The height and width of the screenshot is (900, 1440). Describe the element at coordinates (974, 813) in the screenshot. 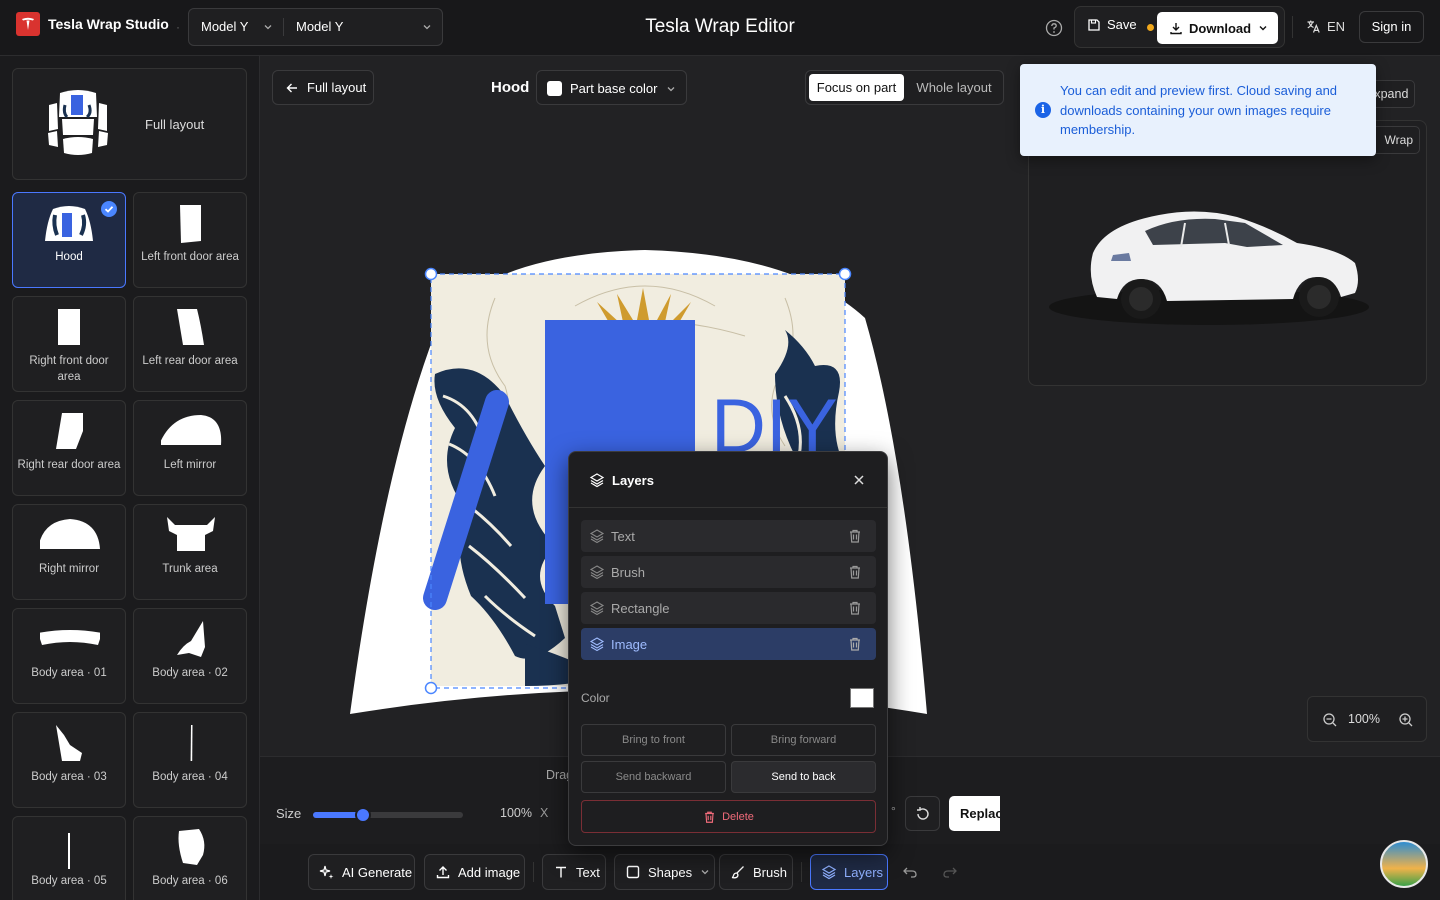

I see `replace-image-button: Replace` at that location.